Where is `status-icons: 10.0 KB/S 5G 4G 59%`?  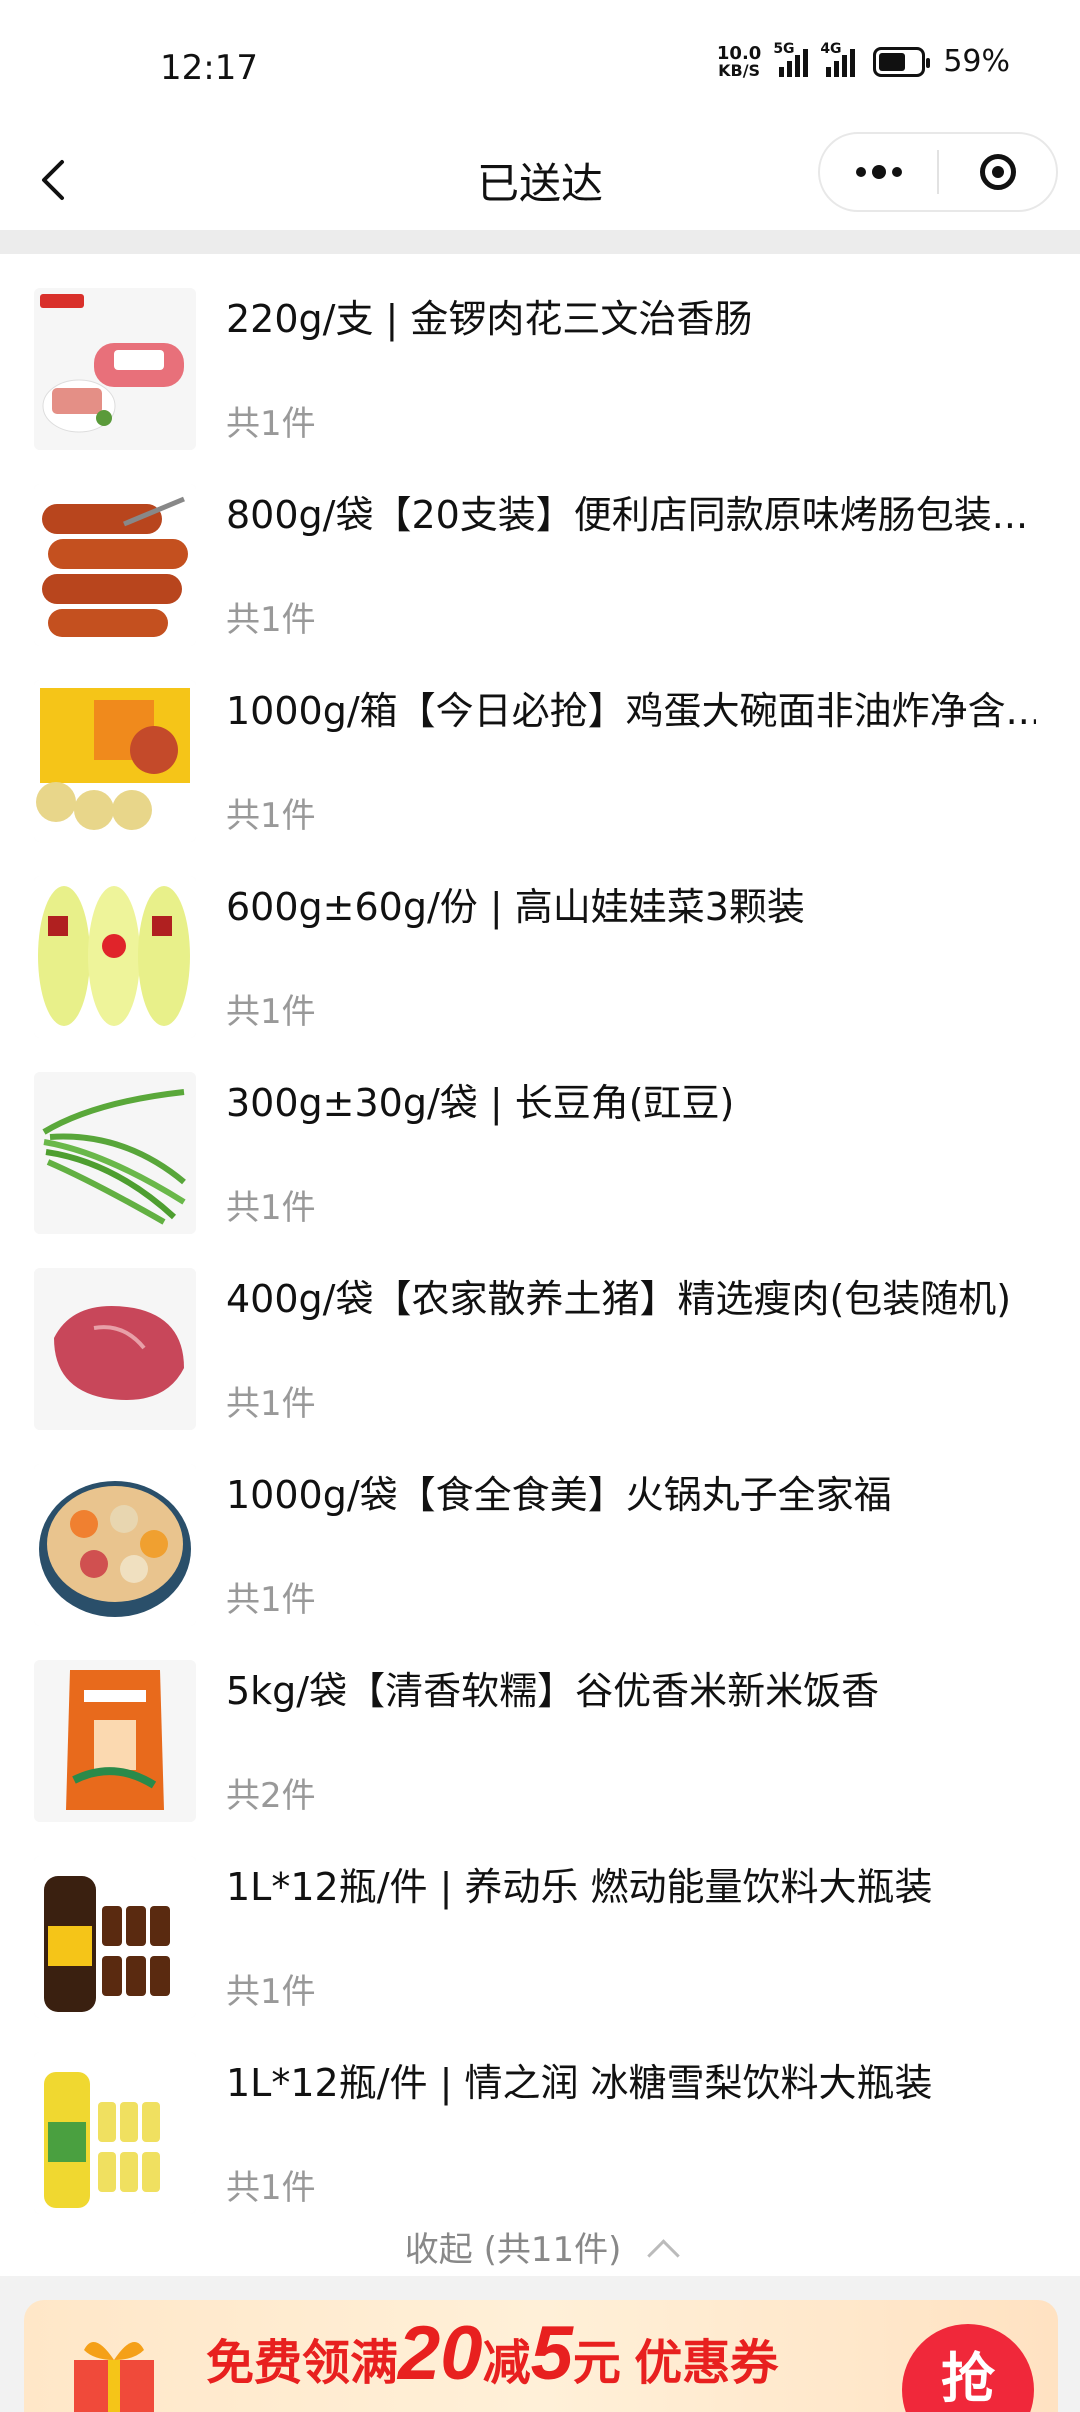 status-icons: 10.0 KB/S 5G 4G 59% is located at coordinates (863, 60).